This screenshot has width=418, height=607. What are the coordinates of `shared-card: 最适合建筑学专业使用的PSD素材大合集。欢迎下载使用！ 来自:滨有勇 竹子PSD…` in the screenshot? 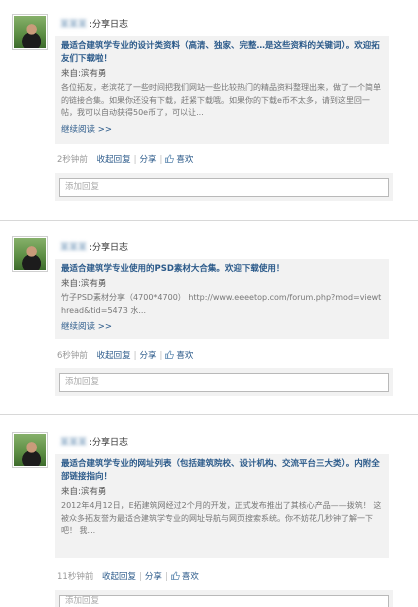 It's located at (222, 299).